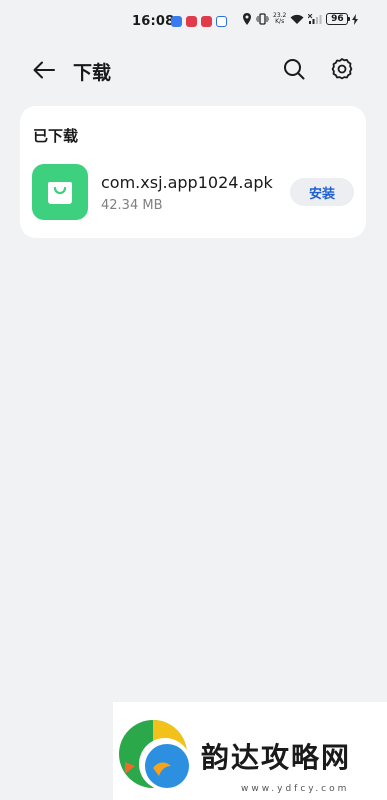 The width and height of the screenshot is (387, 800). What do you see at coordinates (193, 194) in the screenshot?
I see `download-item: com.xsj.app1024.apk 42.34 MB 安装` at bounding box center [193, 194].